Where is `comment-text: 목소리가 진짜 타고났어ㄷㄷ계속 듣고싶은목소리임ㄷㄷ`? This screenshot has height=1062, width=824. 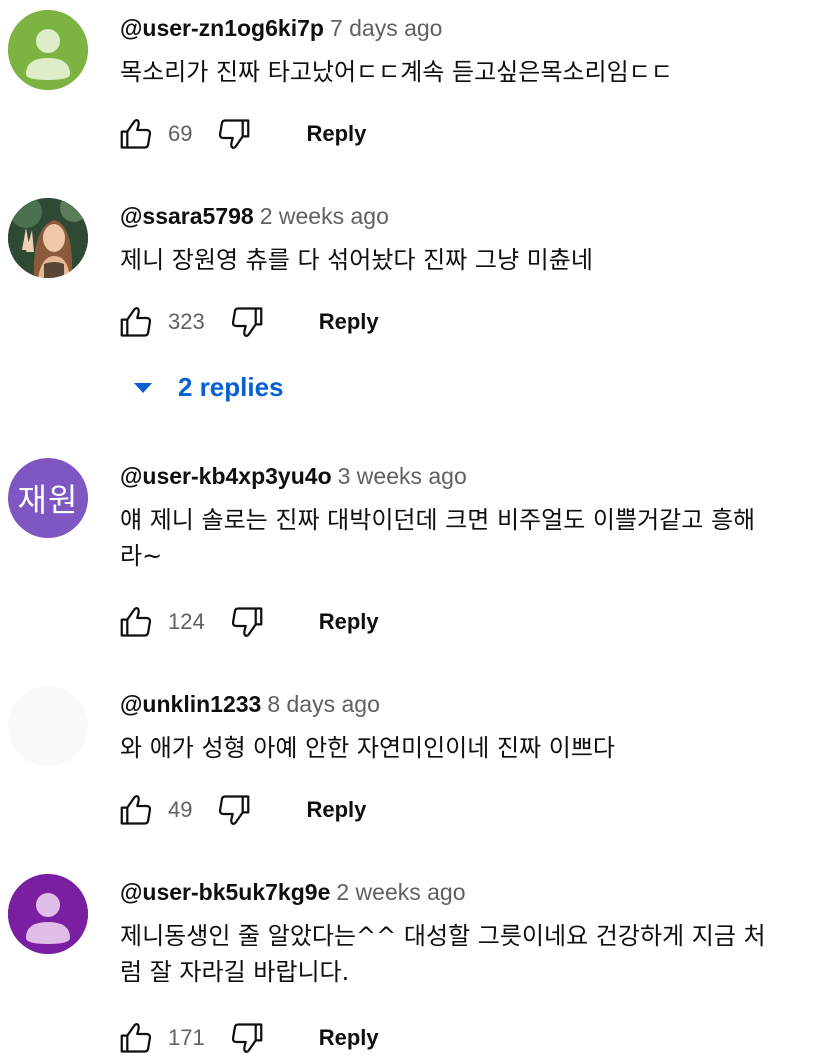 comment-text: 목소리가 진짜 타고났어ㄷㄷ계속 듣고싶은목소리임ㄷㄷ is located at coordinates (396, 72).